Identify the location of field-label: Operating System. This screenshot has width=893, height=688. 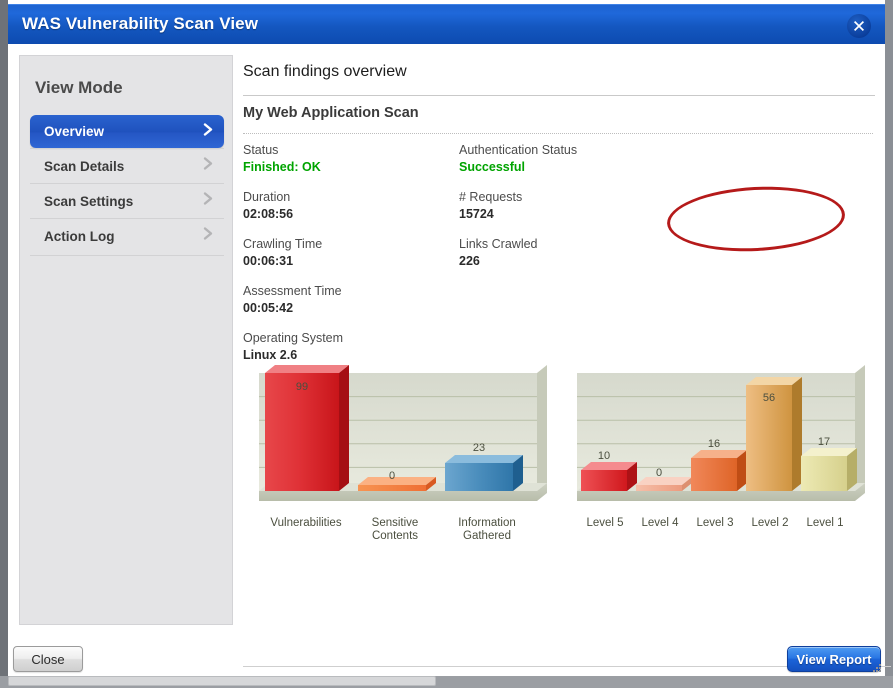
(293, 338).